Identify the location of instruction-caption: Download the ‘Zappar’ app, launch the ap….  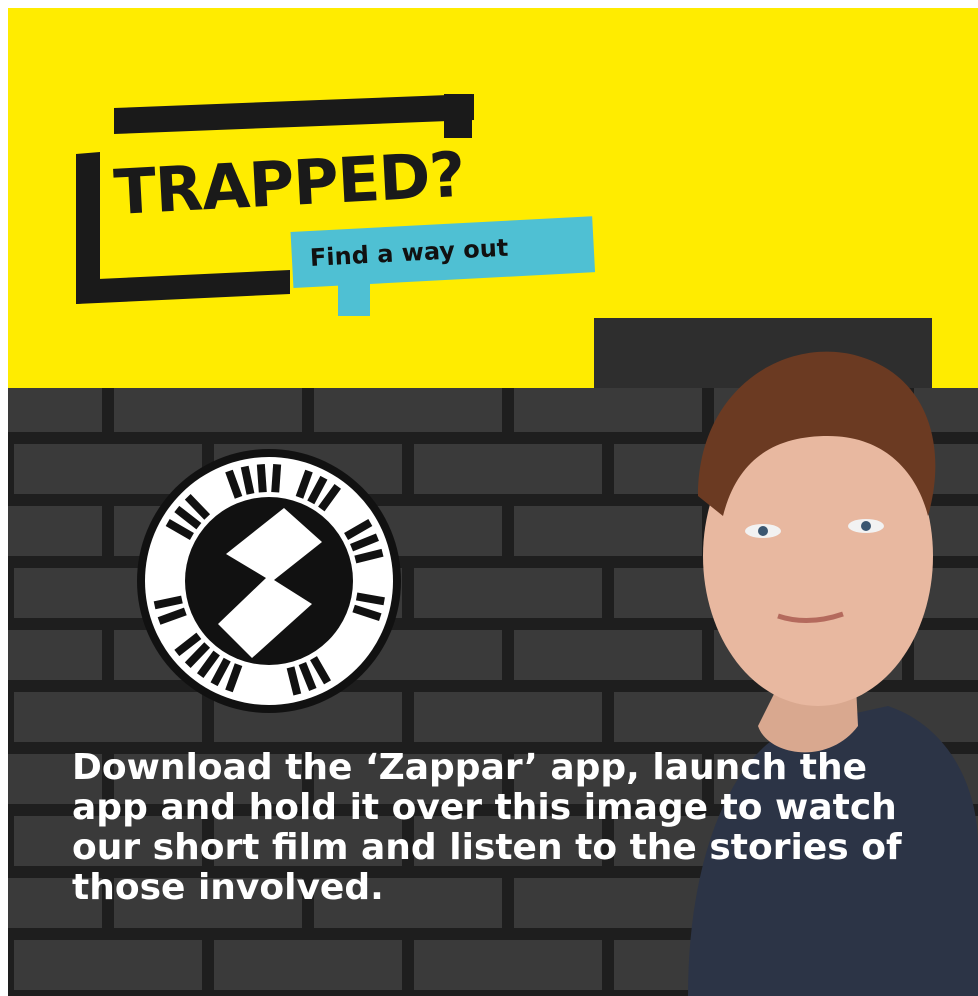
(487, 827).